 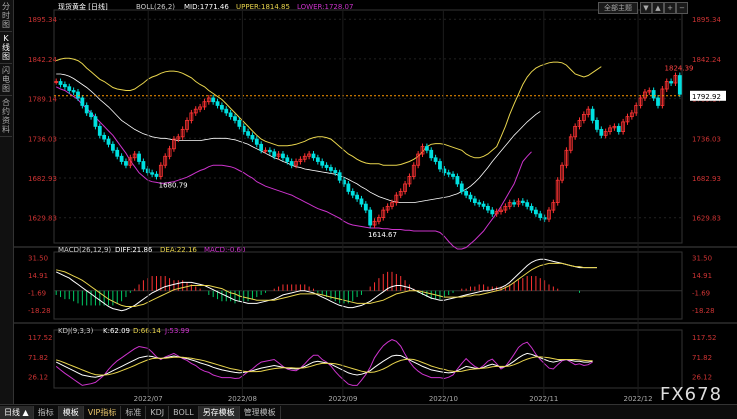 I want to click on bottom-tab-6: BOLL, so click(x=184, y=412).